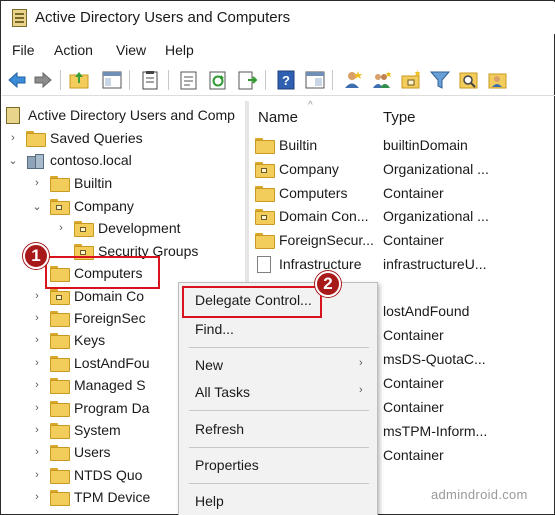 The height and width of the screenshot is (515, 555). What do you see at coordinates (313, 193) in the screenshot?
I see `list-item-name: Computers` at bounding box center [313, 193].